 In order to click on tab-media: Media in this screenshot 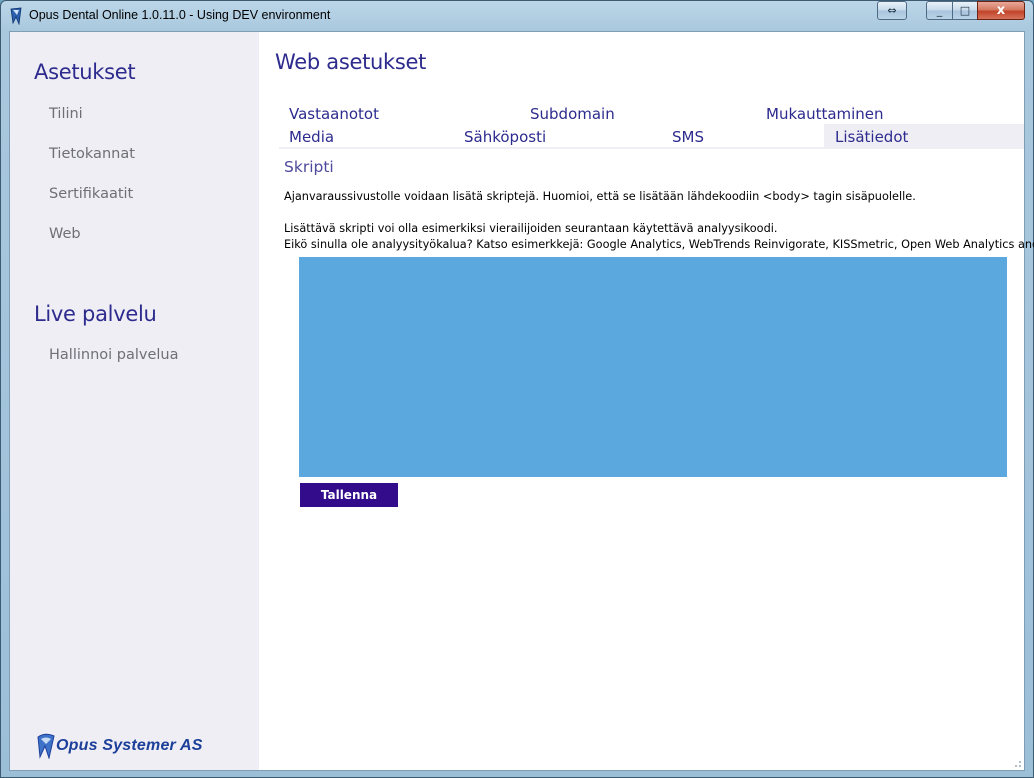, I will do `click(311, 137)`.